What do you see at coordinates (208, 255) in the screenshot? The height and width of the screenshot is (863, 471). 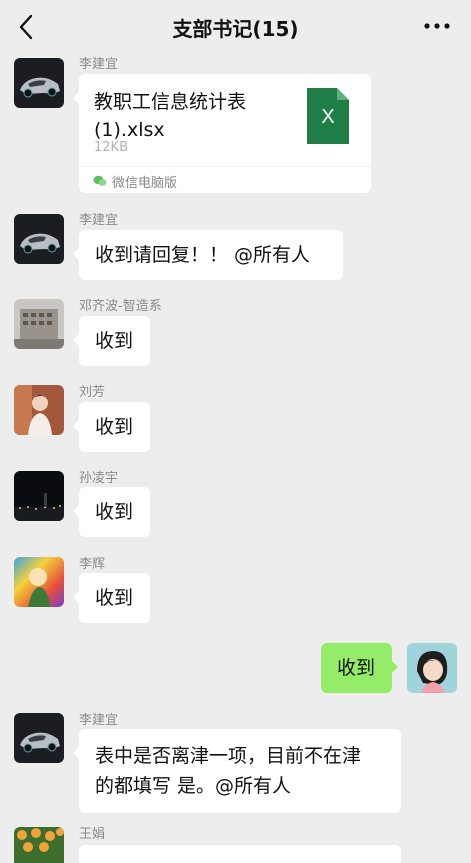 I see `message-bubble: 收到请回复！！ @所有人` at bounding box center [208, 255].